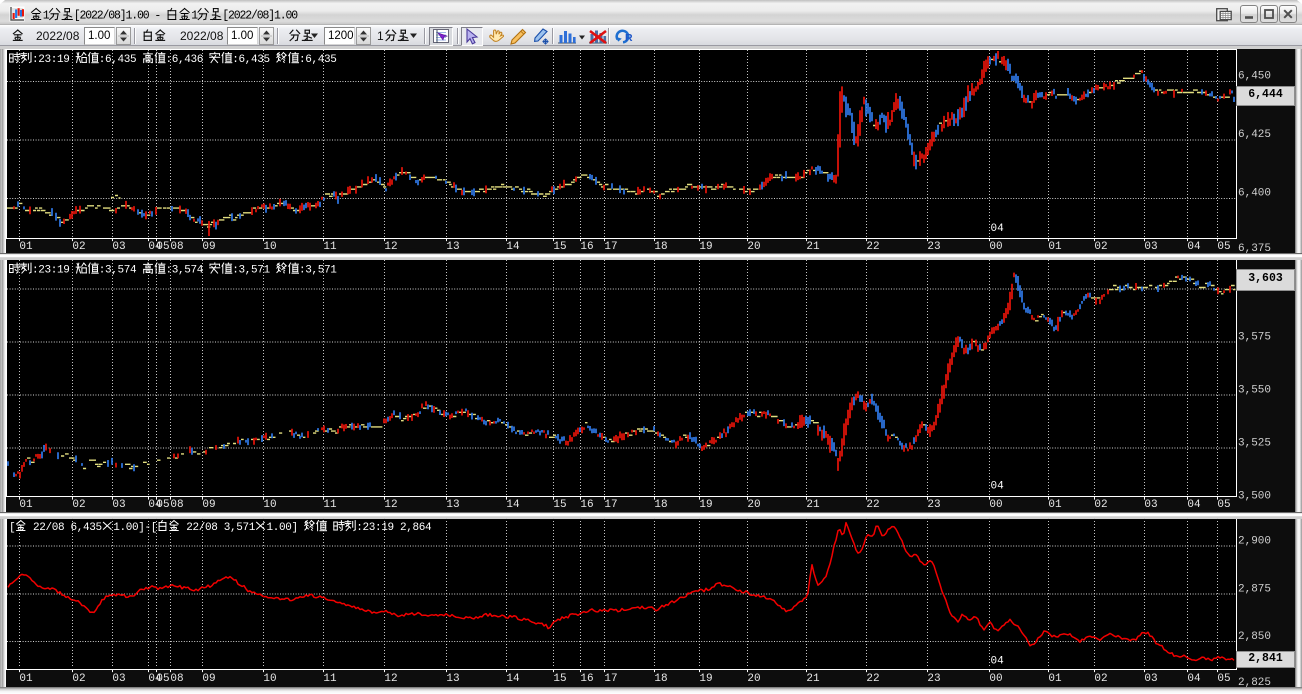 The height and width of the screenshot is (694, 1302). What do you see at coordinates (1254, 683) in the screenshot?
I see `svg-text: 2,825` at bounding box center [1254, 683].